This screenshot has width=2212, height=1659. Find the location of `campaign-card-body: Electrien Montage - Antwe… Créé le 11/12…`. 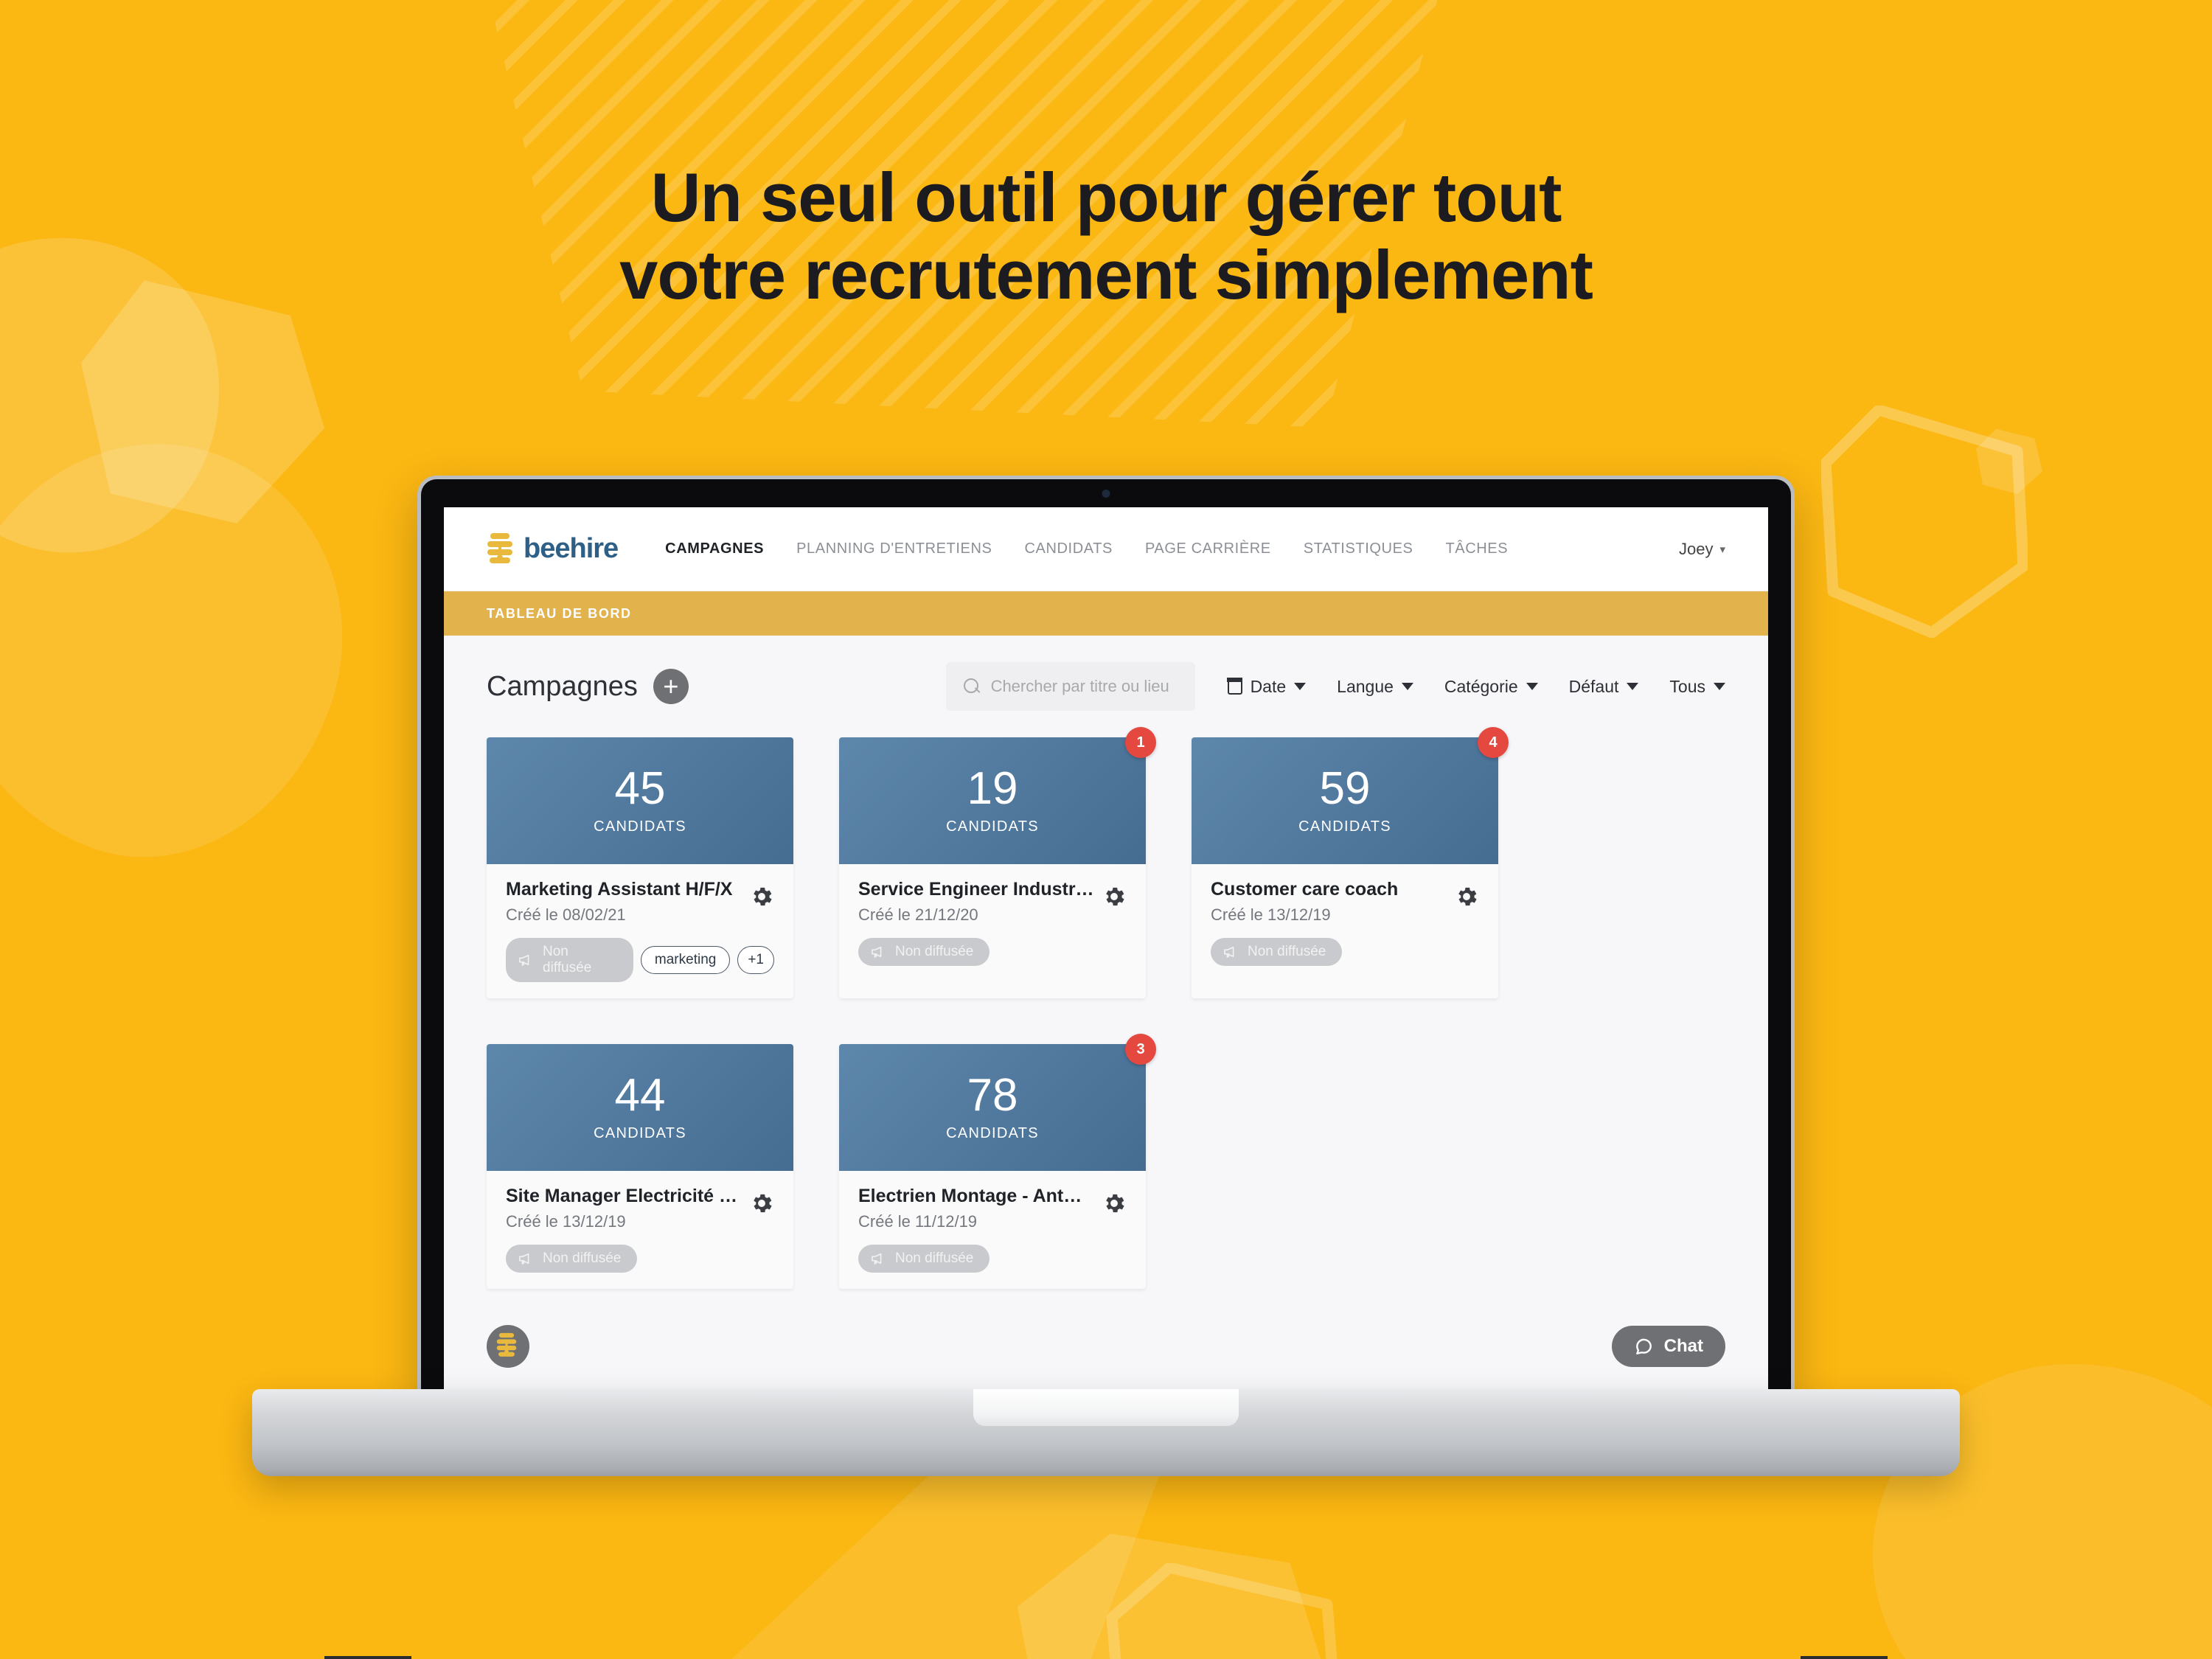

campaign-card-body: Electrien Montage - Antwe… Créé le 11/12… is located at coordinates (992, 1230).